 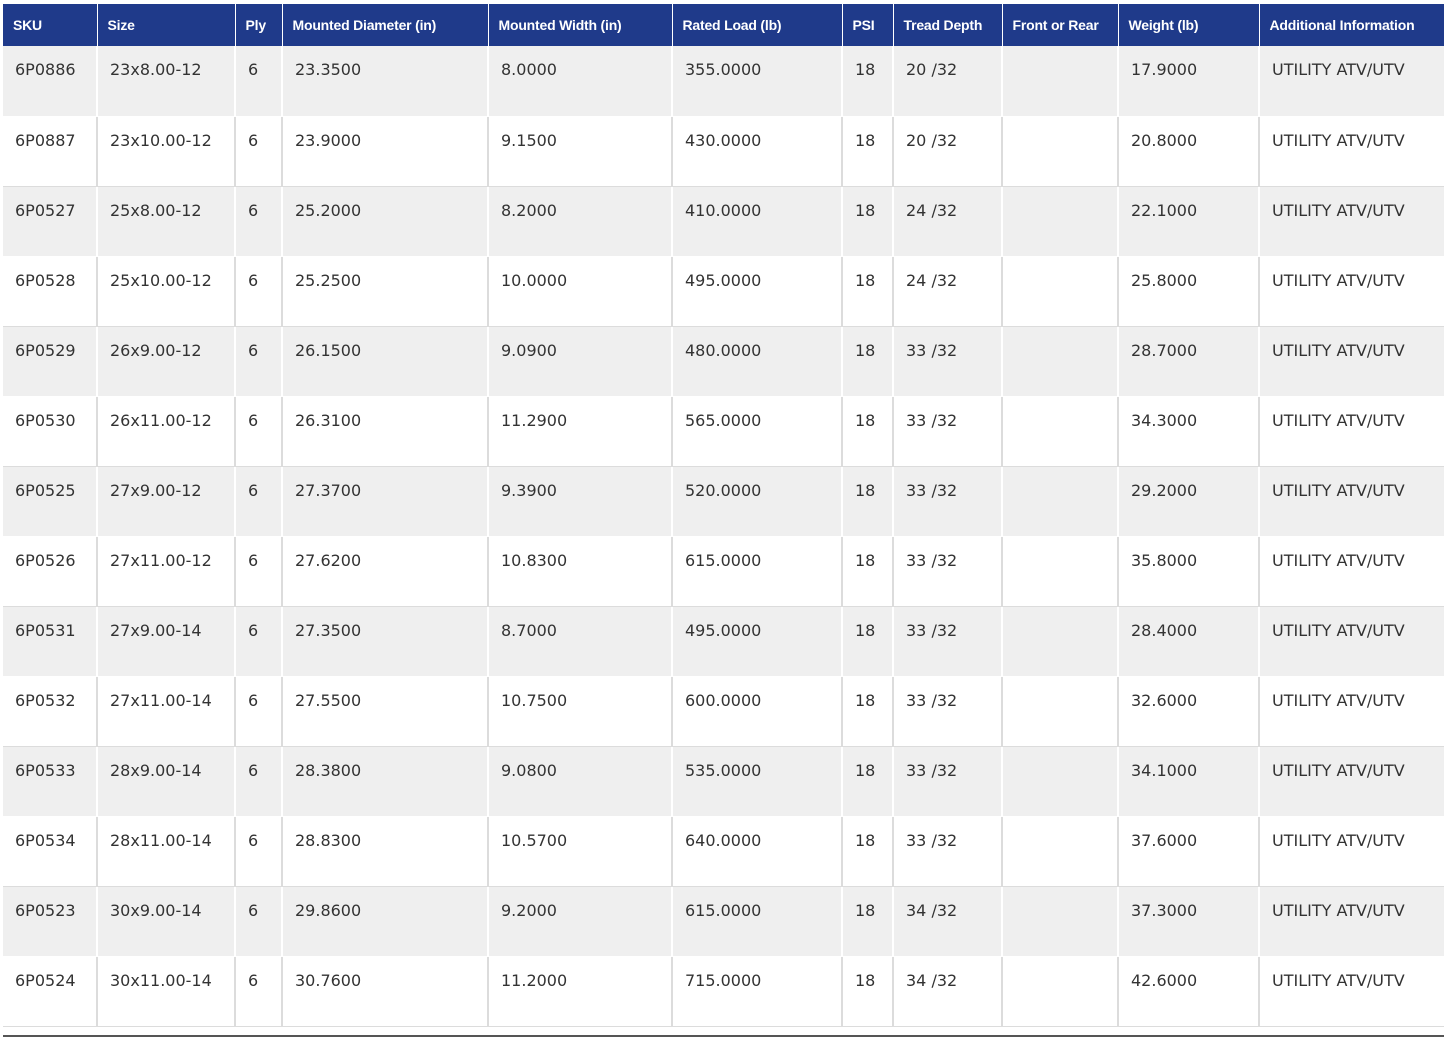 I want to click on cell-rated-load: 410.0000, so click(x=757, y=221).